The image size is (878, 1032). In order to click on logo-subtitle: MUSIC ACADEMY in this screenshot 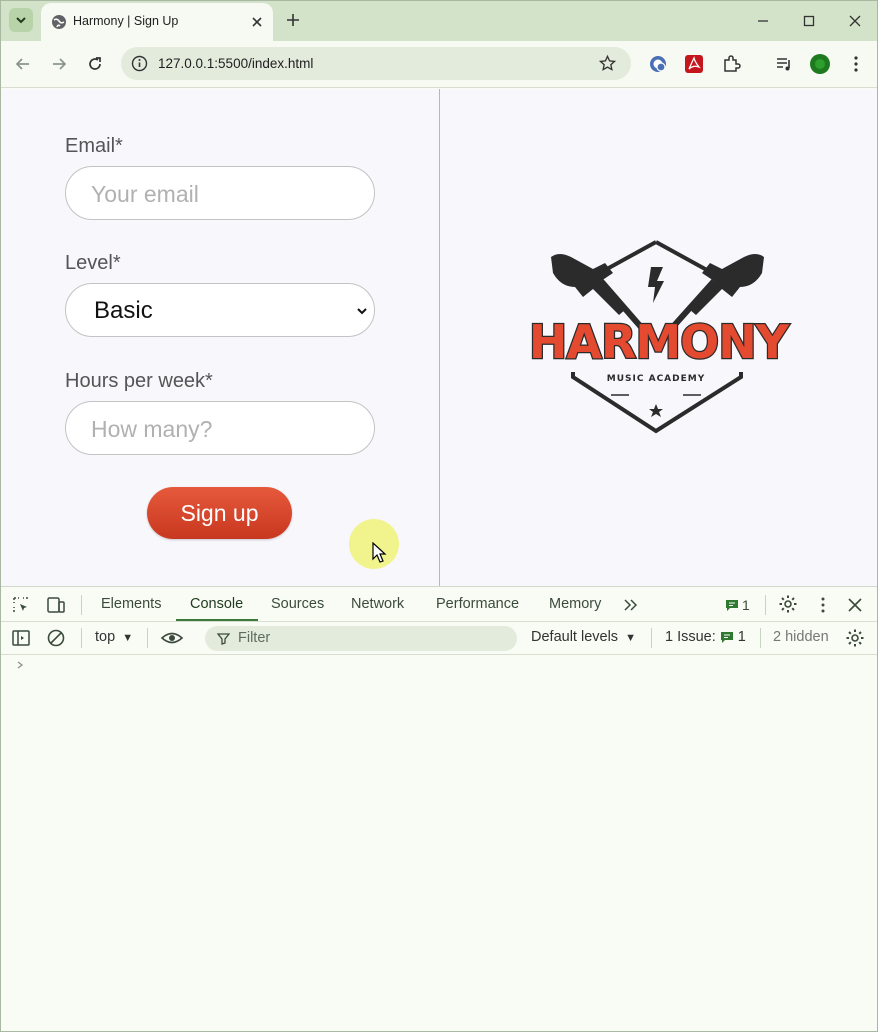, I will do `click(656, 379)`.